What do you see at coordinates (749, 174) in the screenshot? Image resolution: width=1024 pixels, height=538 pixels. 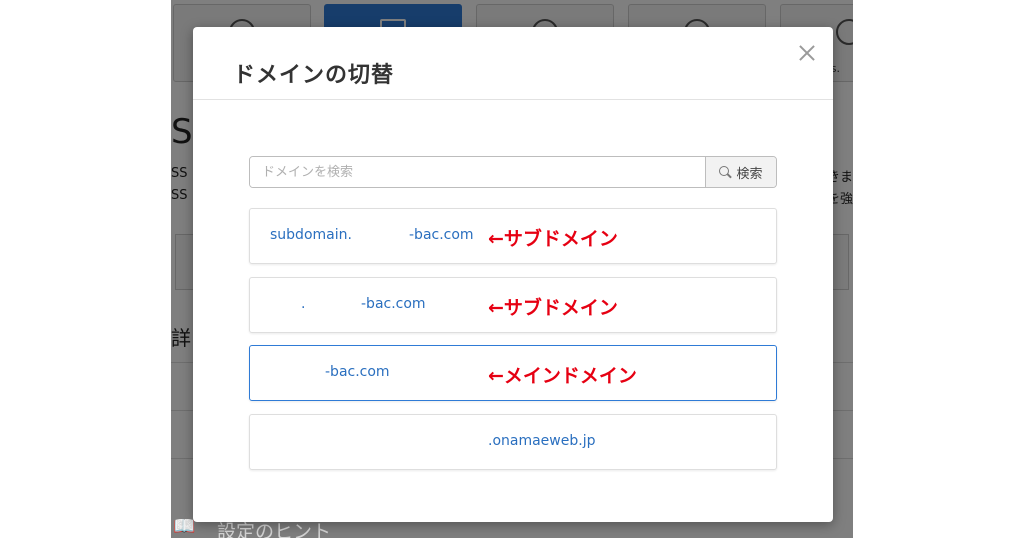 I see `search-button-label: 検索` at bounding box center [749, 174].